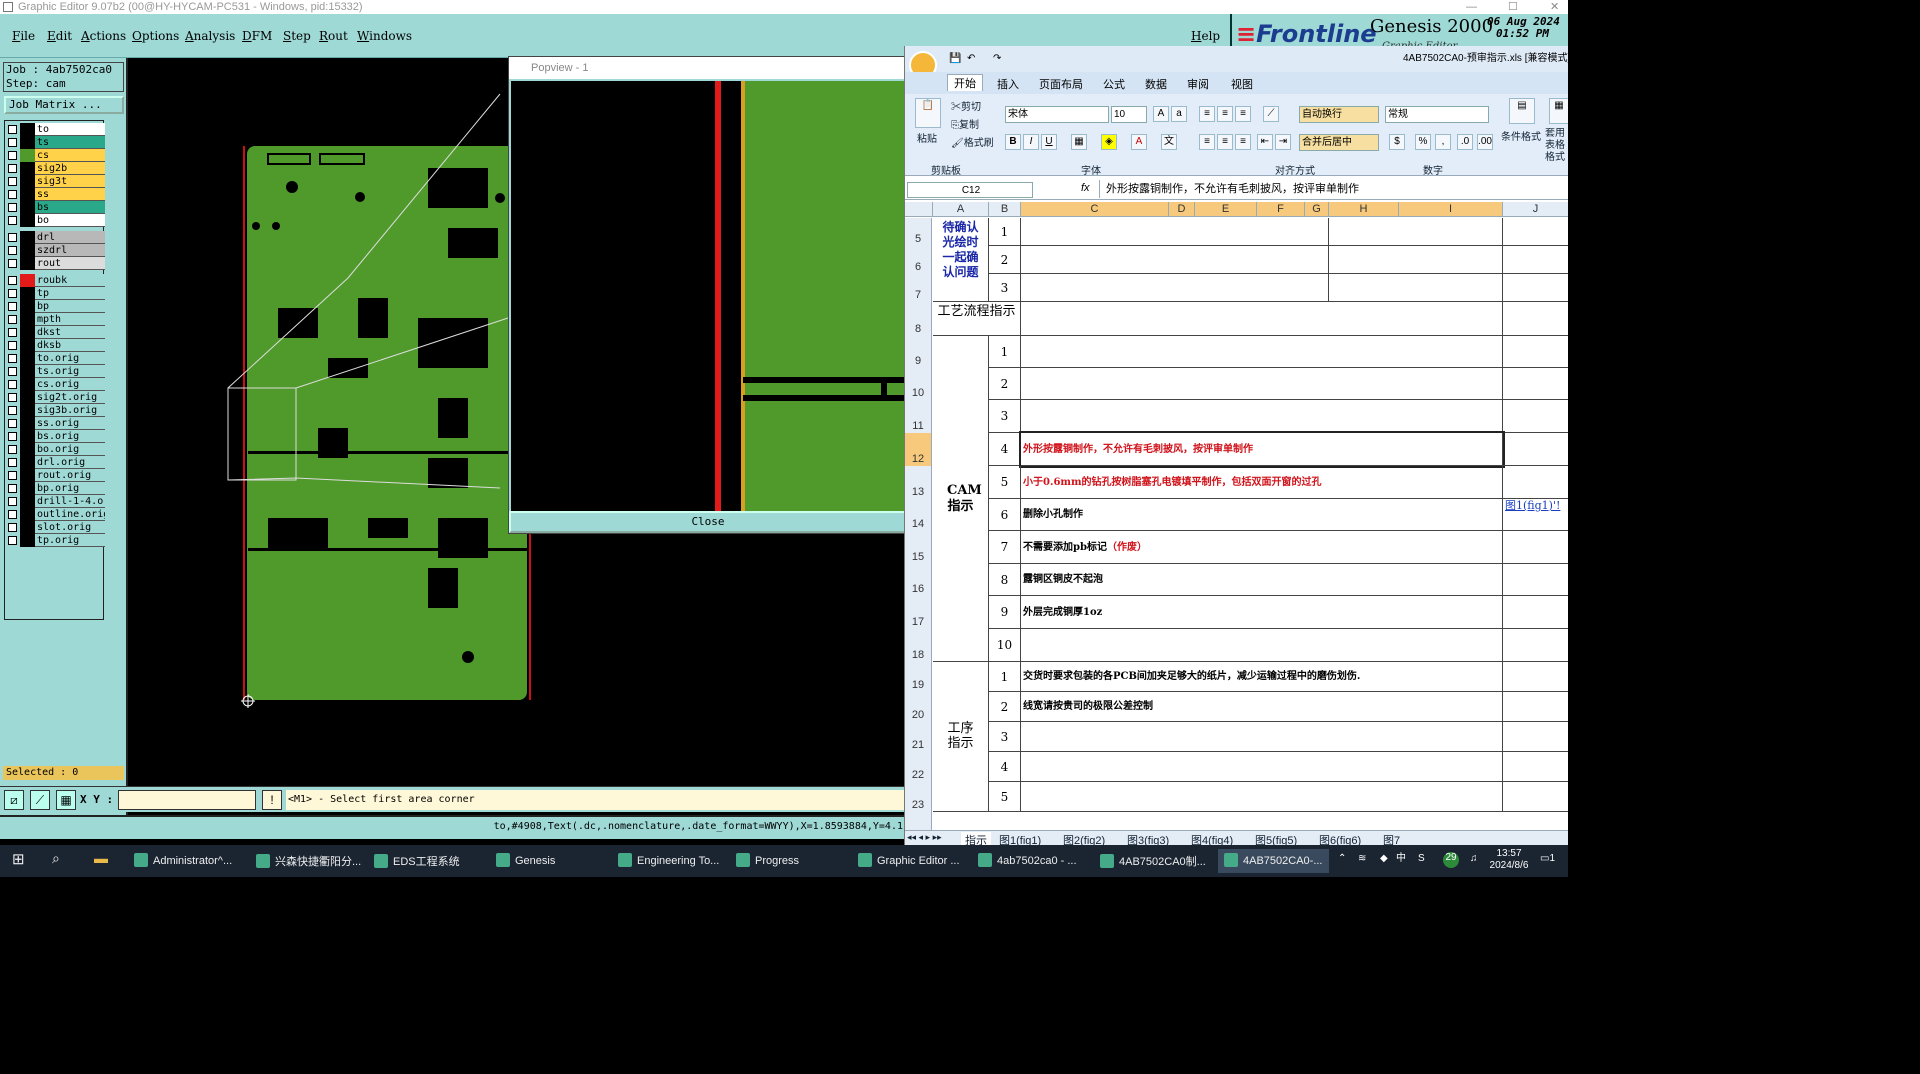  Describe the element at coordinates (1262, 319) in the screenshot. I see `flow-cell` at that location.